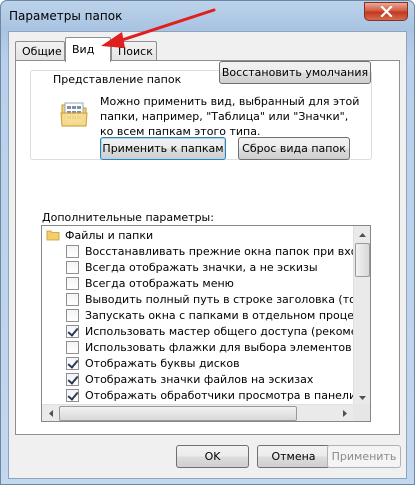  I want to click on option-drive-letters: Отображать буквы дисков, so click(153, 365).